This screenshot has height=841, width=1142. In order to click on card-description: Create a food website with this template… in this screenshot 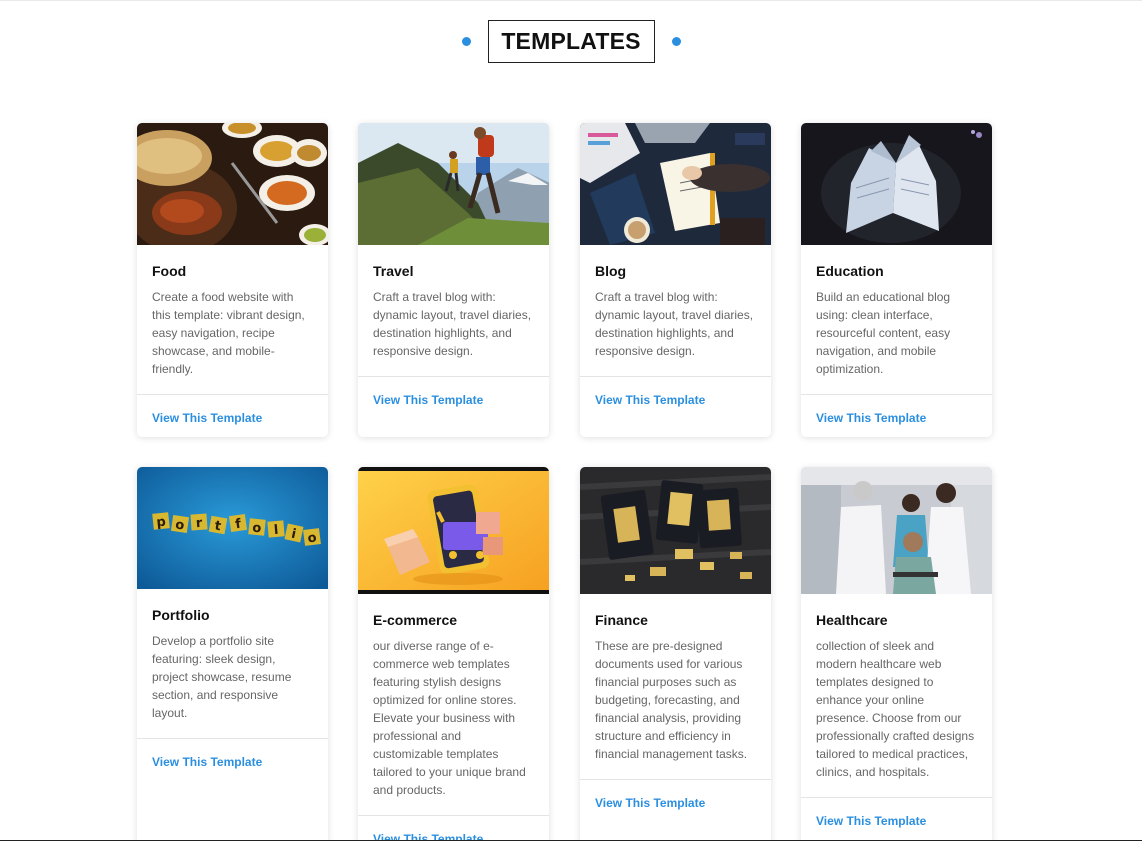, I will do `click(228, 333)`.